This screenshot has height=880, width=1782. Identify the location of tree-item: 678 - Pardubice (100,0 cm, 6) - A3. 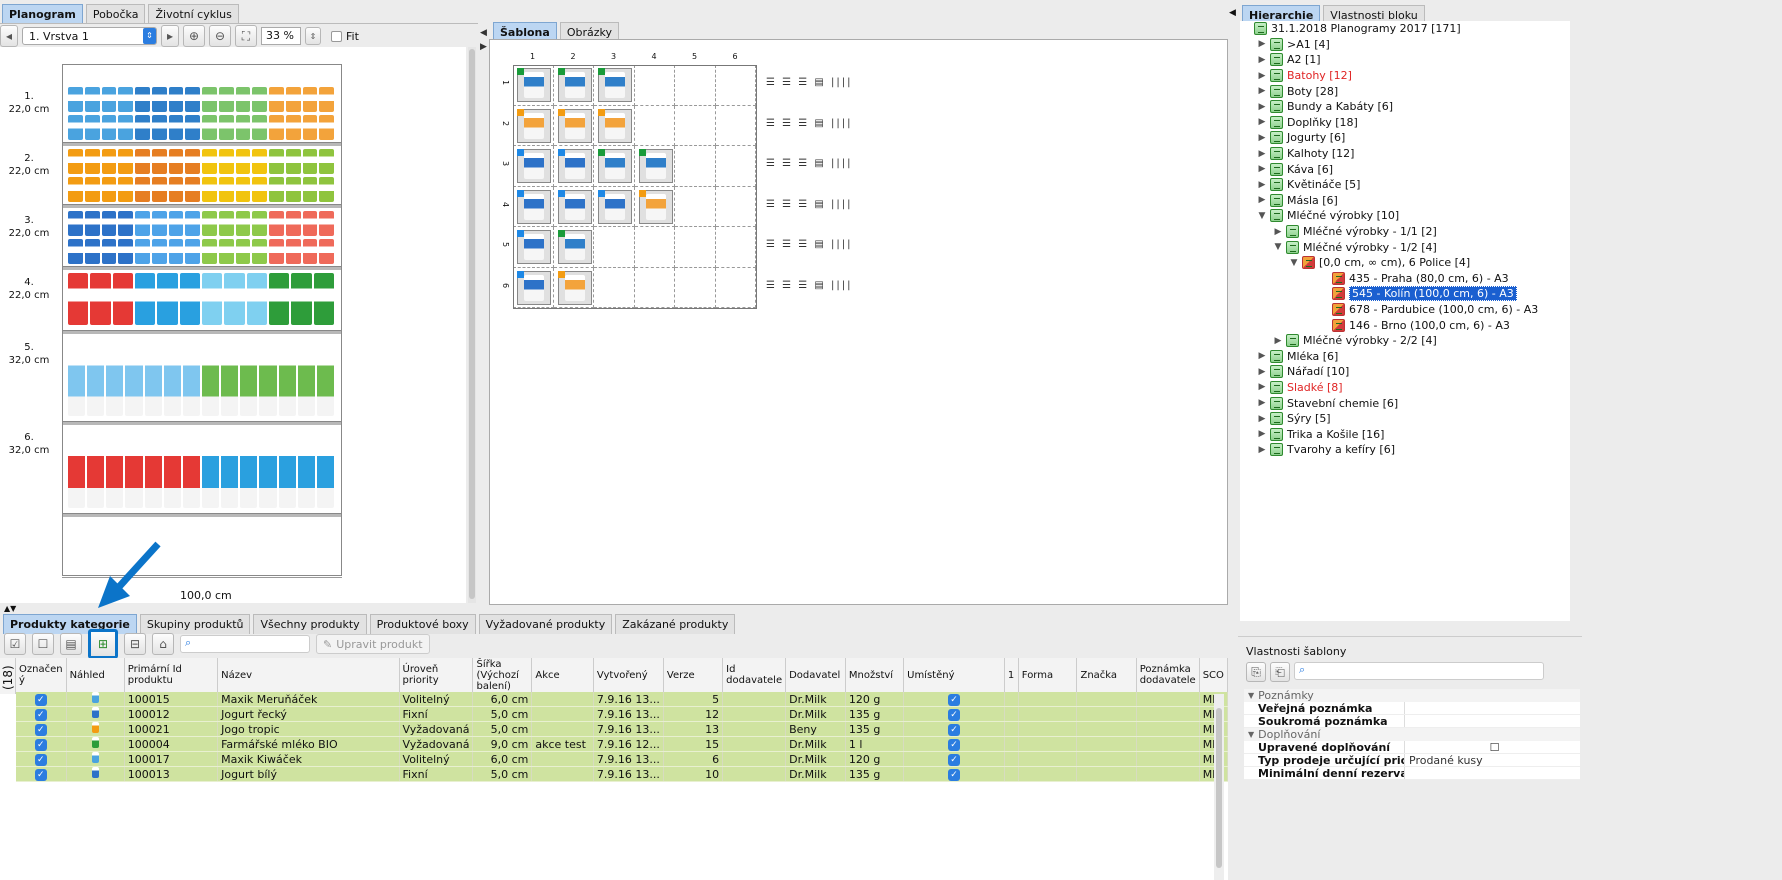
(1405, 310).